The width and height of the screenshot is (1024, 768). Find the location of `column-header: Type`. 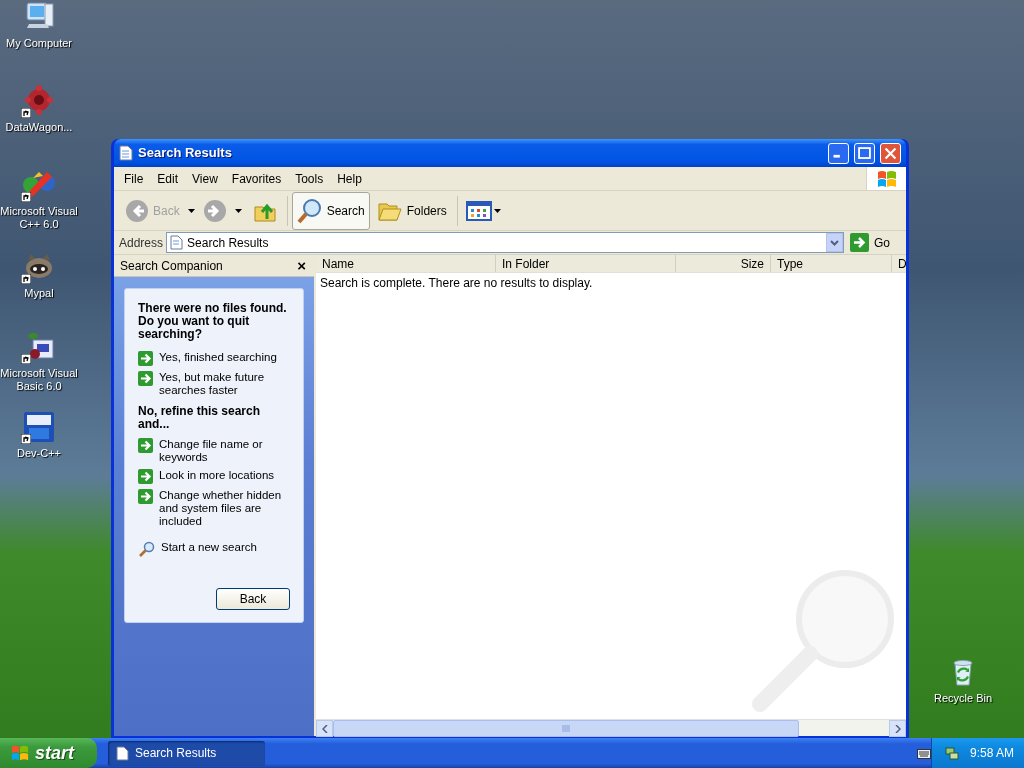

column-header: Type is located at coordinates (831, 263).